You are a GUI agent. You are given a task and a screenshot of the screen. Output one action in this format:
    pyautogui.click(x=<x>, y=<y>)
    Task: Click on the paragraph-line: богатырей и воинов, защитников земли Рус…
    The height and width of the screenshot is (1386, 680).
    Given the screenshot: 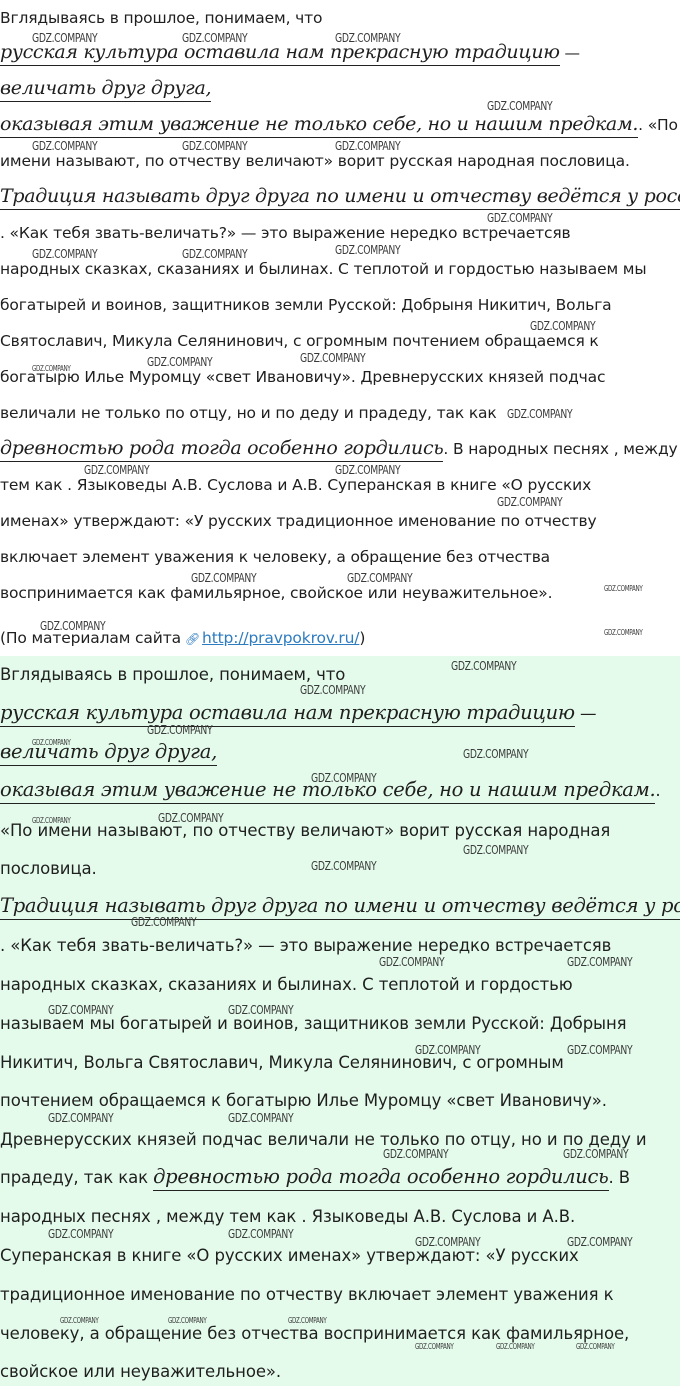 What is the action you would take?
    pyautogui.click(x=306, y=305)
    